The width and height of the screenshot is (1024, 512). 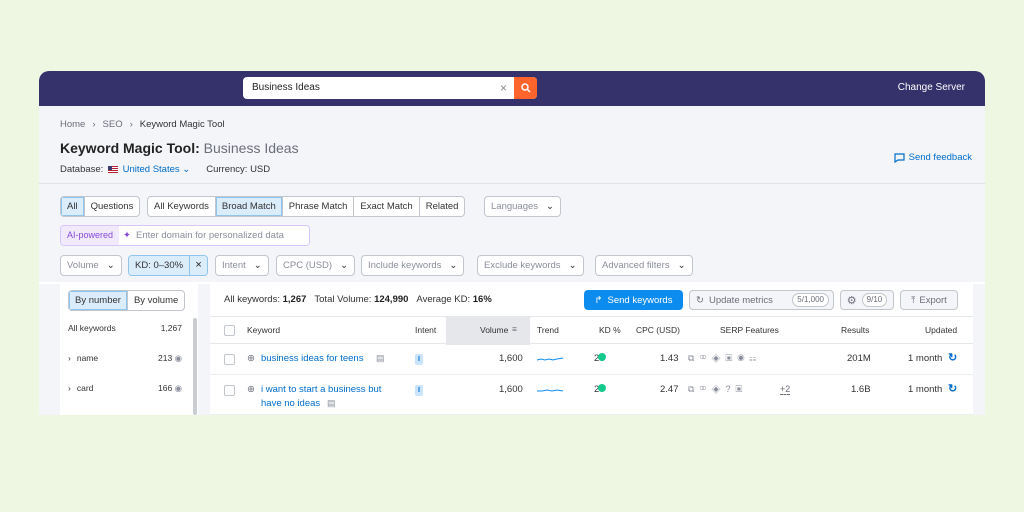 I want to click on search-input: Business Ideas, so click(x=286, y=87).